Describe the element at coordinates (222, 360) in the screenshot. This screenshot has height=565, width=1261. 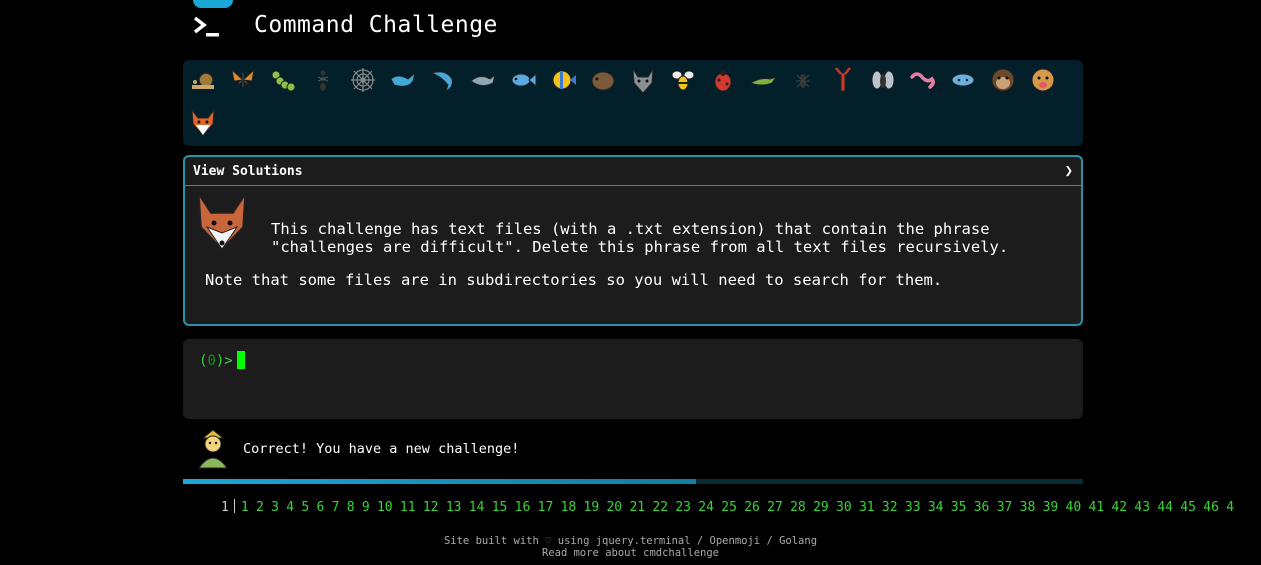
I see `terminal-prompt: (0)>` at that location.